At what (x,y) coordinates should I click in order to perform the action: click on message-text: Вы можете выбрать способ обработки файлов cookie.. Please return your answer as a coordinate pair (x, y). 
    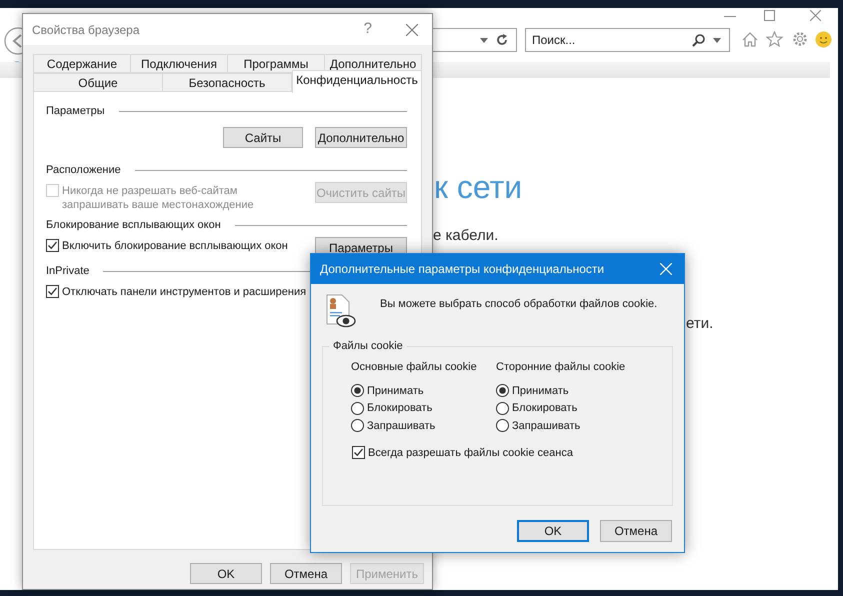
    Looking at the image, I should click on (519, 304).